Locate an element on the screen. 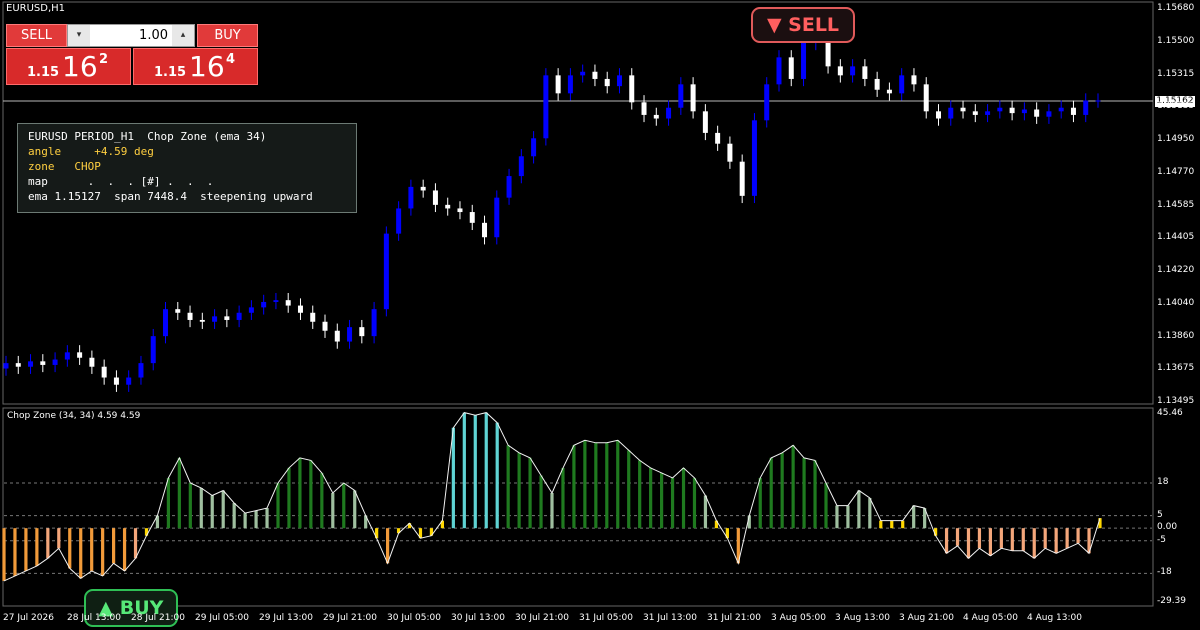  buy-price-button: 1.15 16 4 is located at coordinates (195, 66).